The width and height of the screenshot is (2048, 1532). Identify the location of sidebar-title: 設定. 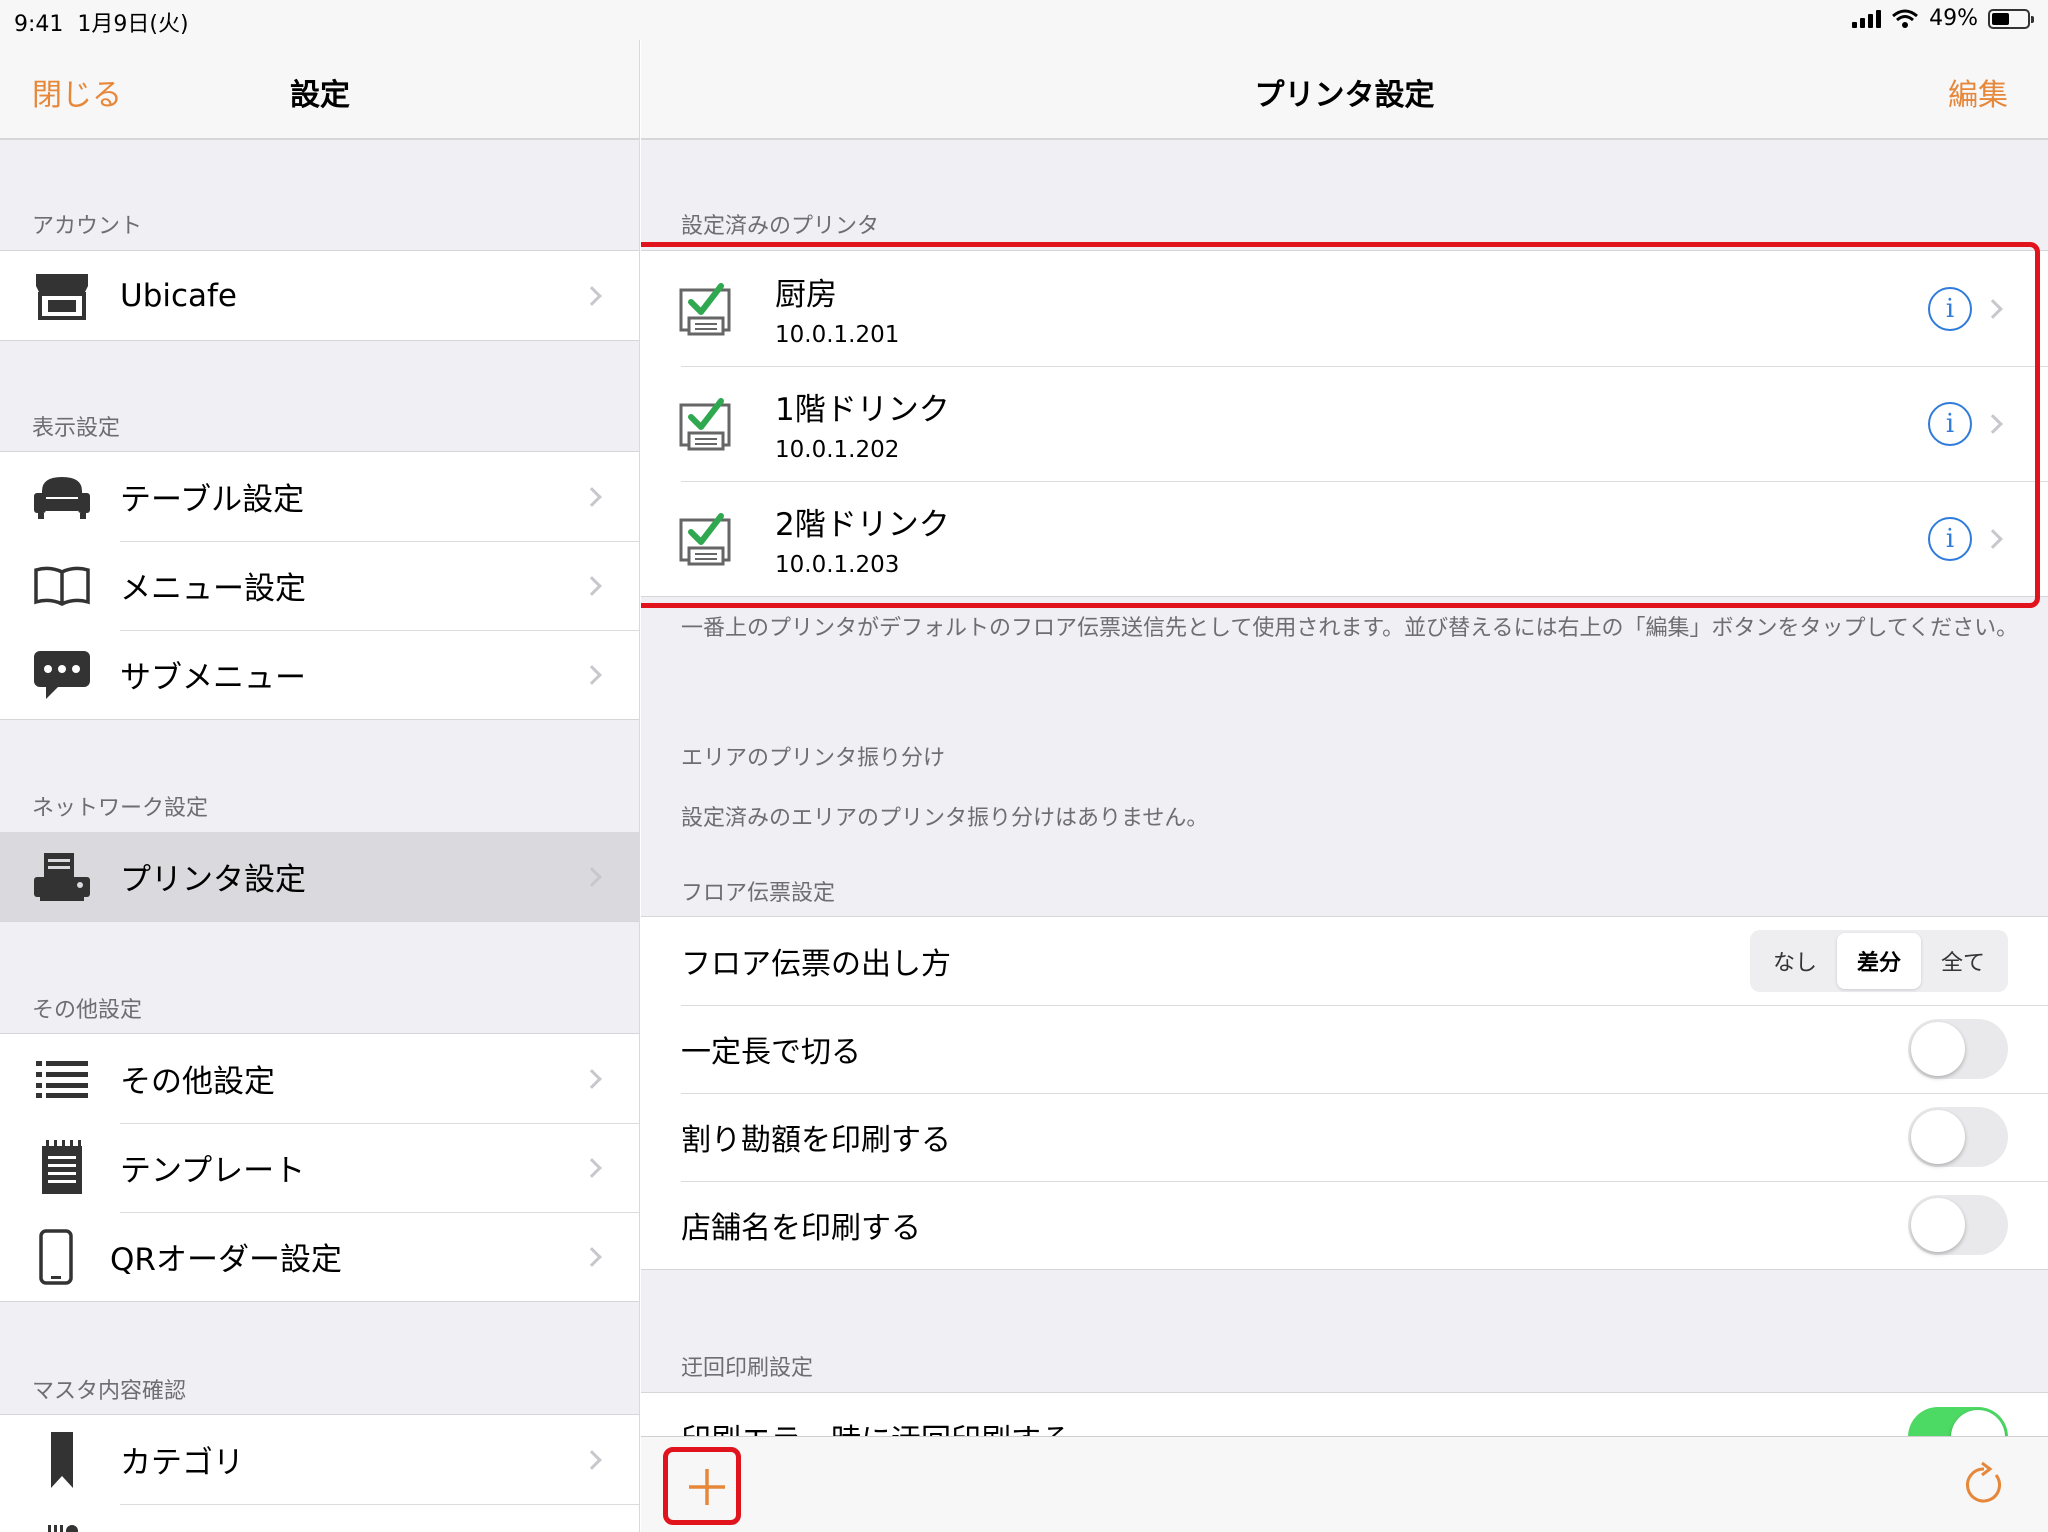
(320, 95).